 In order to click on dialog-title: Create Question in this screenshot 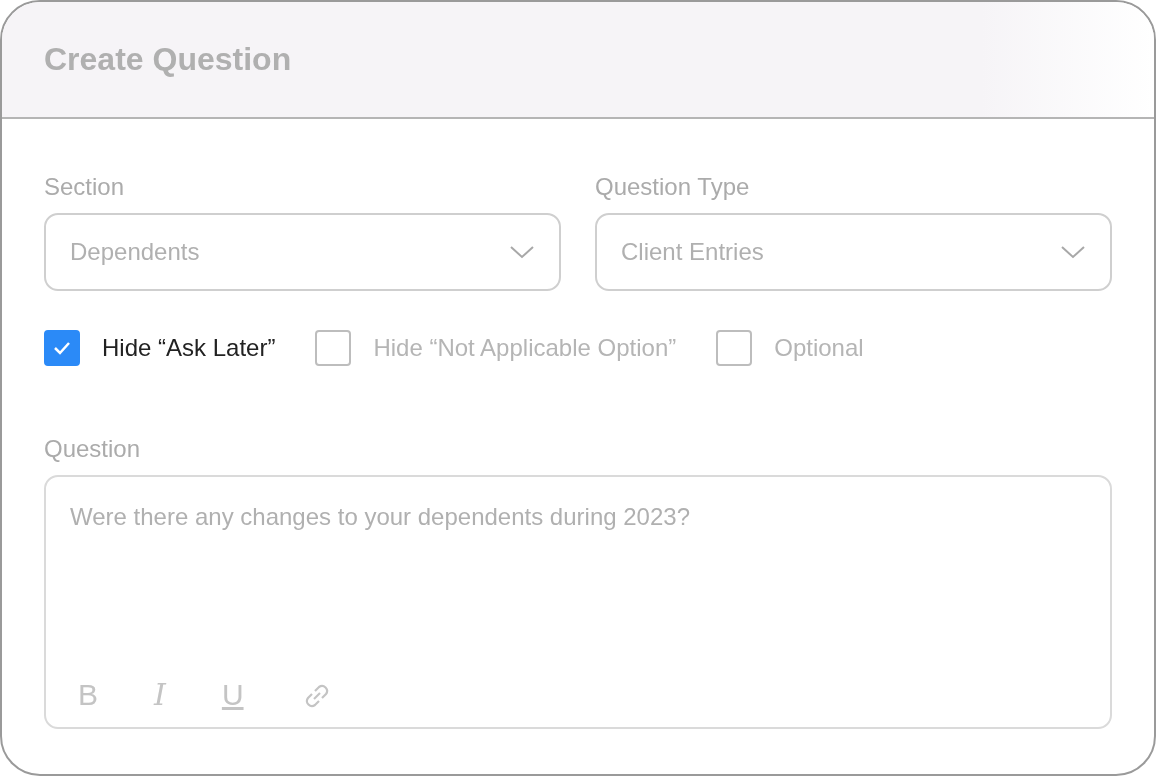, I will do `click(168, 59)`.